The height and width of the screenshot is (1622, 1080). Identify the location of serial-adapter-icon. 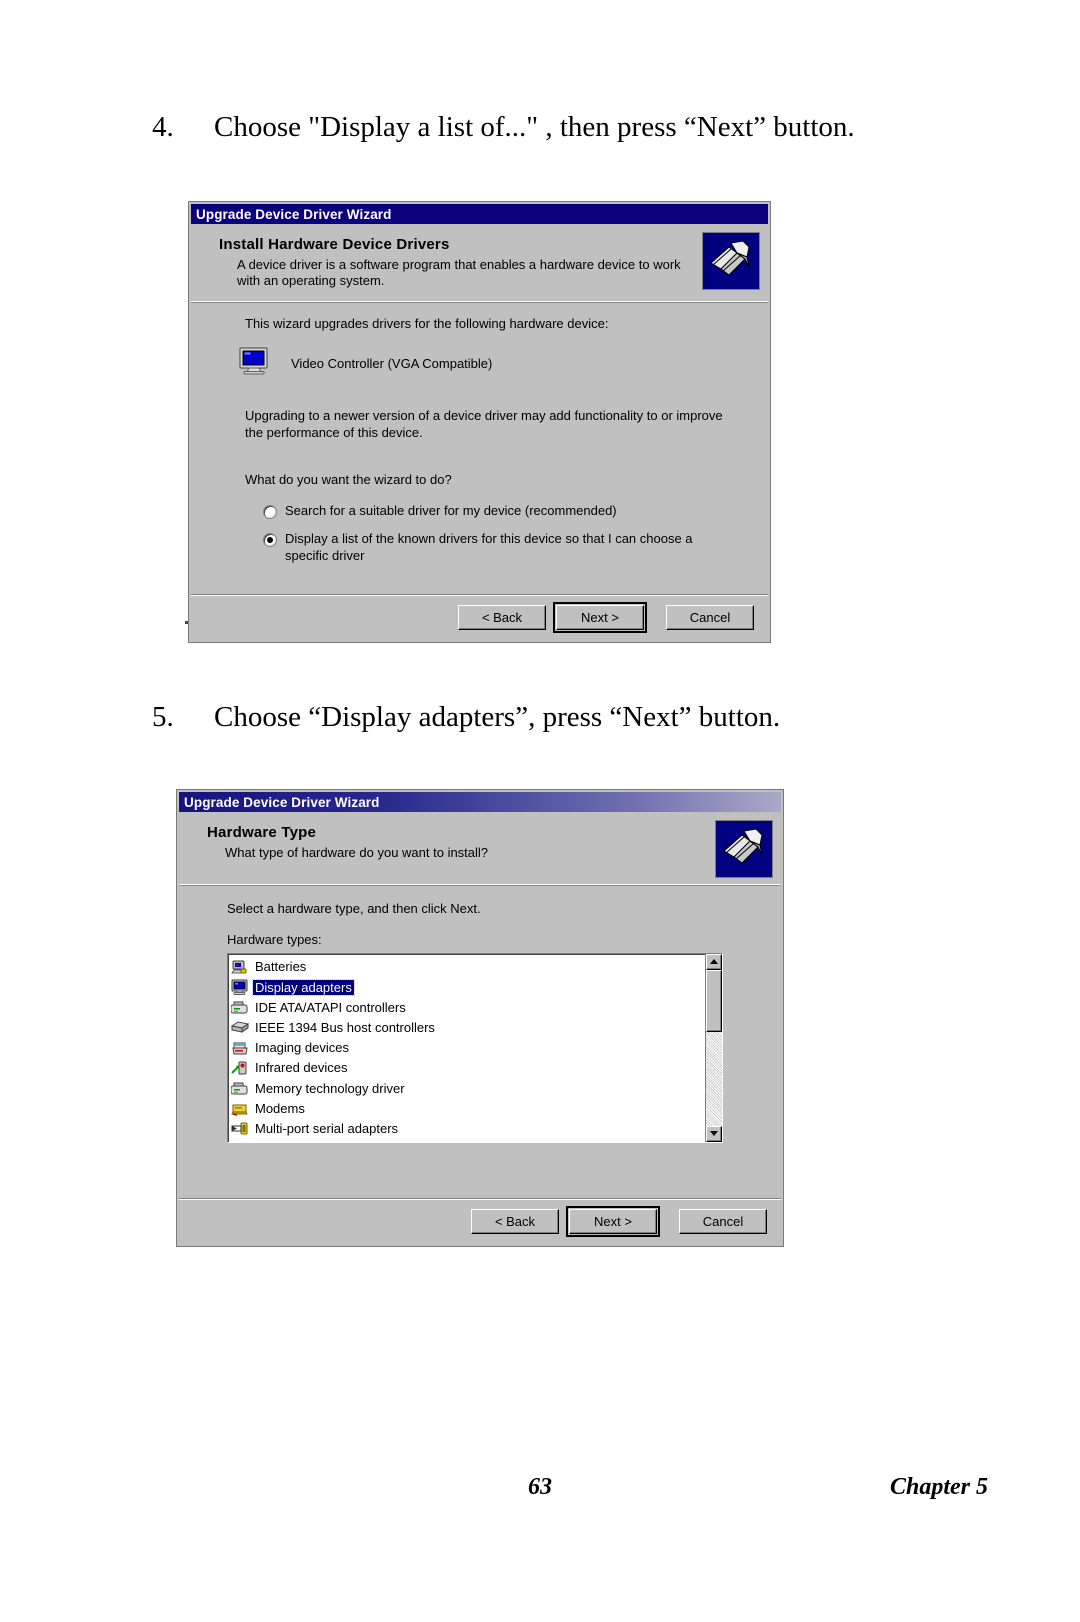
(240, 1128).